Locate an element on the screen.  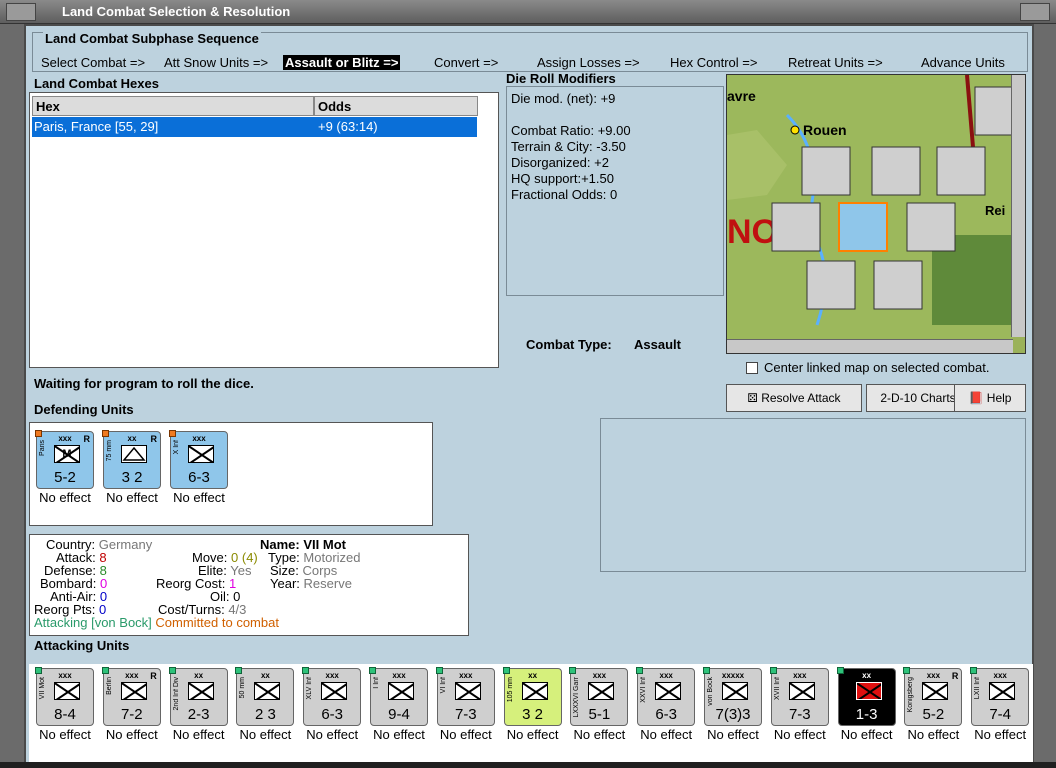
dice-icon: ⚄ is located at coordinates (754, 398).